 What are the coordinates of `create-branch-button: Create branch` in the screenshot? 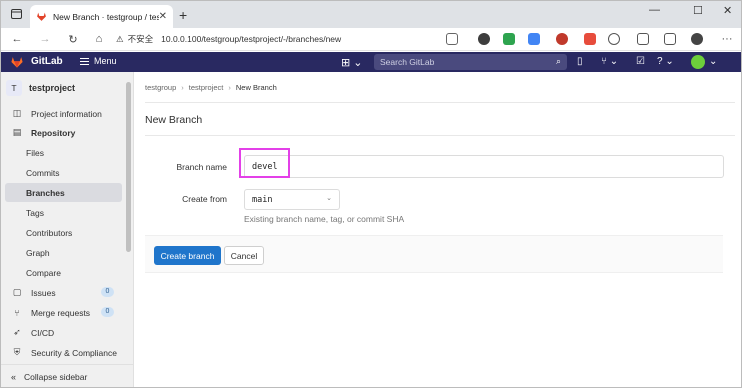 It's located at (187, 255).